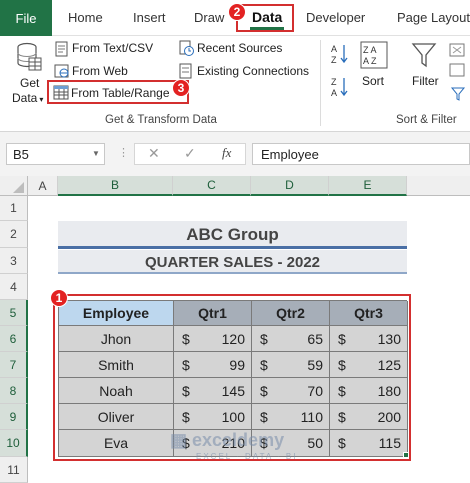 The height and width of the screenshot is (483, 470). Describe the element at coordinates (29, 83) in the screenshot. I see `get-data-label-1: Get` at that location.